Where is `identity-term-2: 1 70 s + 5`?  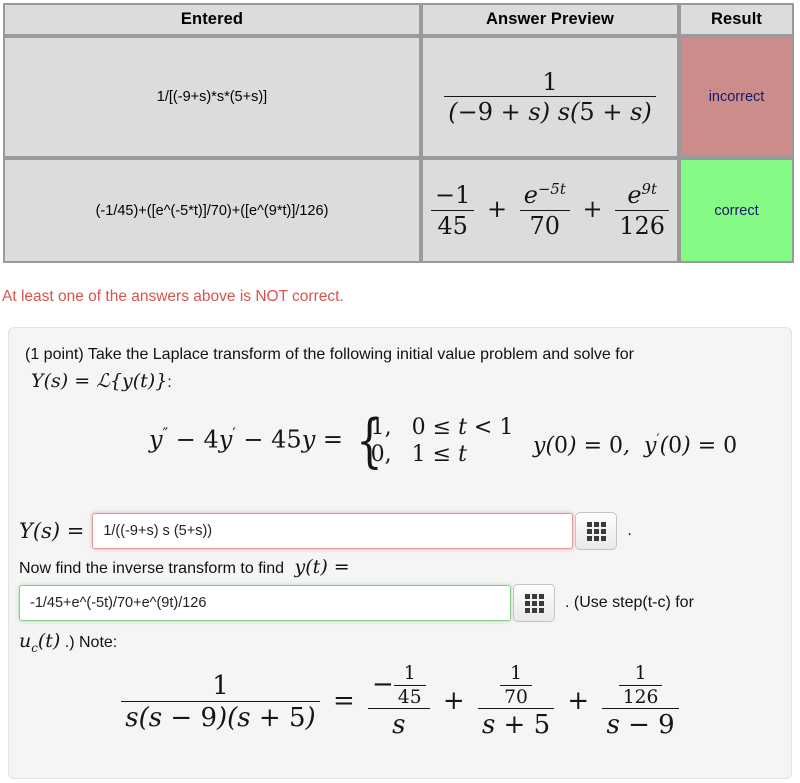
identity-term-2: 1 70 s + 5 is located at coordinates (516, 702).